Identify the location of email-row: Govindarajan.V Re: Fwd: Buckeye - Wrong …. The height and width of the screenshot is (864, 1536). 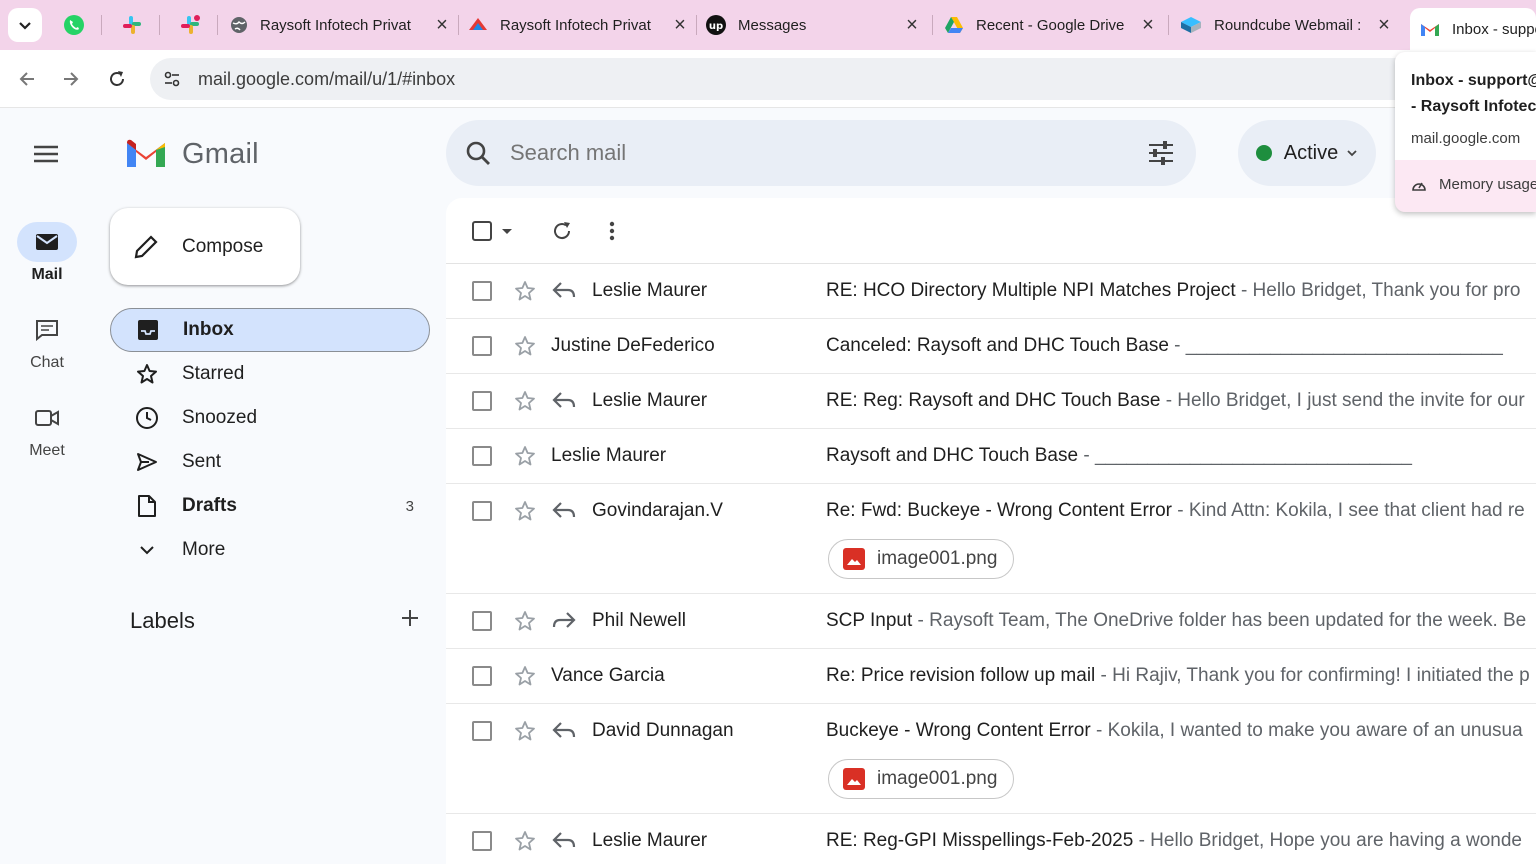
(991, 539).